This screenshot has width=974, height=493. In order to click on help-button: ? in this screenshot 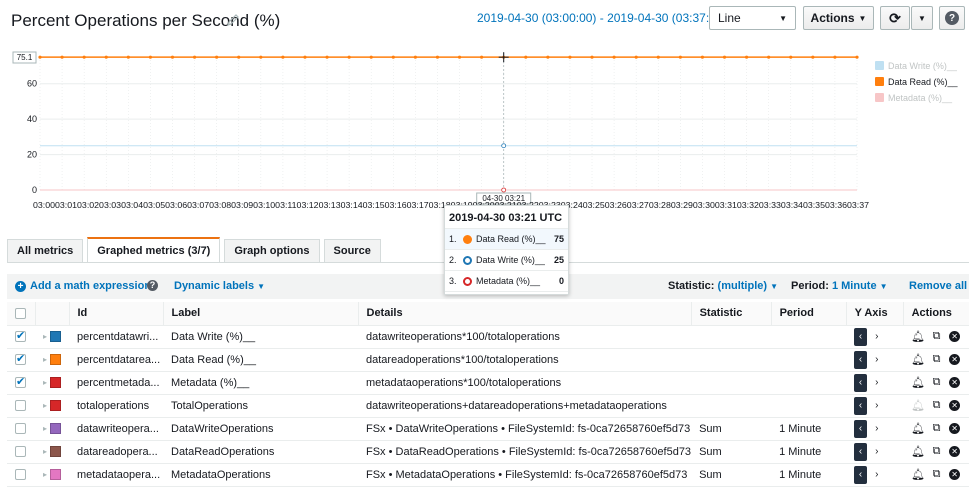, I will do `click(952, 18)`.